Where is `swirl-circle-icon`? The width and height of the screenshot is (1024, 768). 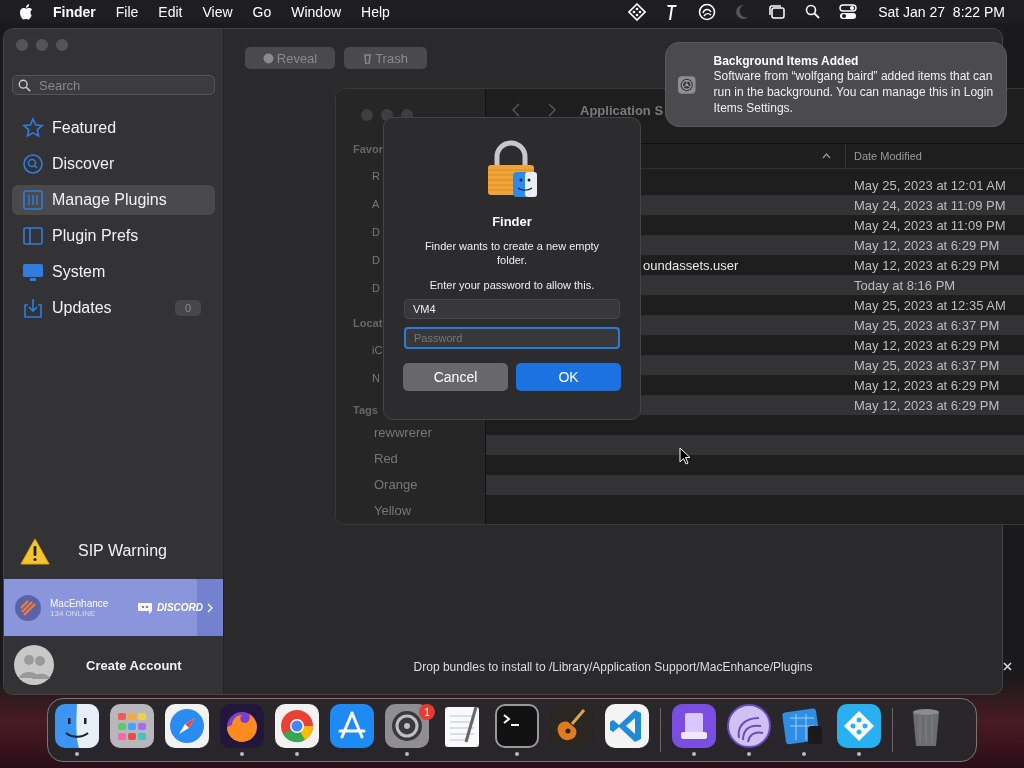 swirl-circle-icon is located at coordinates (707, 11).